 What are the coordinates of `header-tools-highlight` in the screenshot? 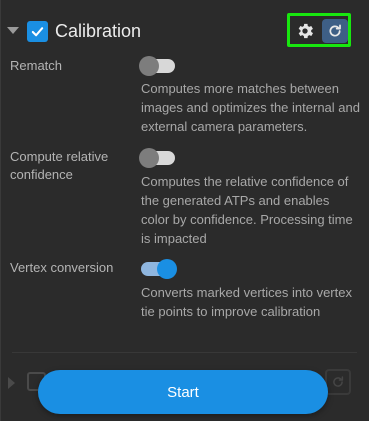 It's located at (319, 30).